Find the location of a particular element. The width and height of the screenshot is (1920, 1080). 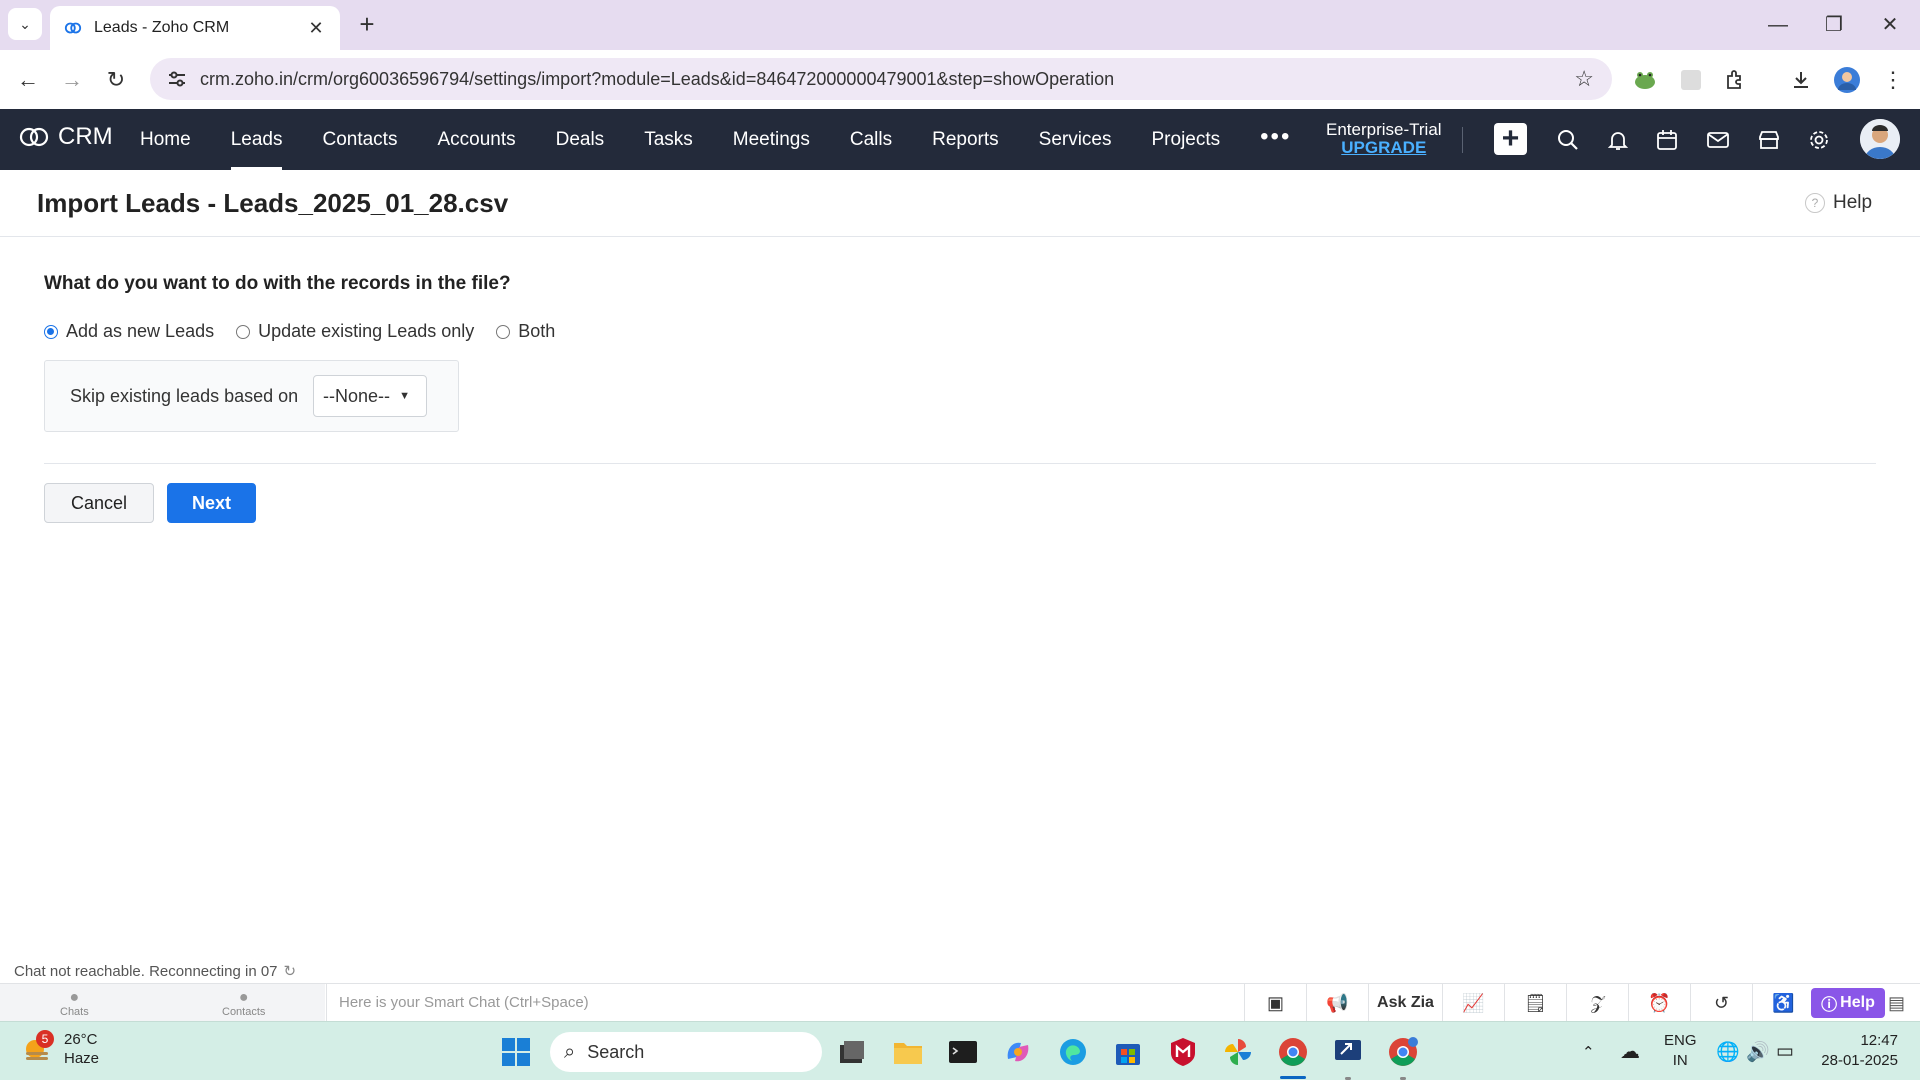

chrome-profile-icon is located at coordinates (1403, 1052).